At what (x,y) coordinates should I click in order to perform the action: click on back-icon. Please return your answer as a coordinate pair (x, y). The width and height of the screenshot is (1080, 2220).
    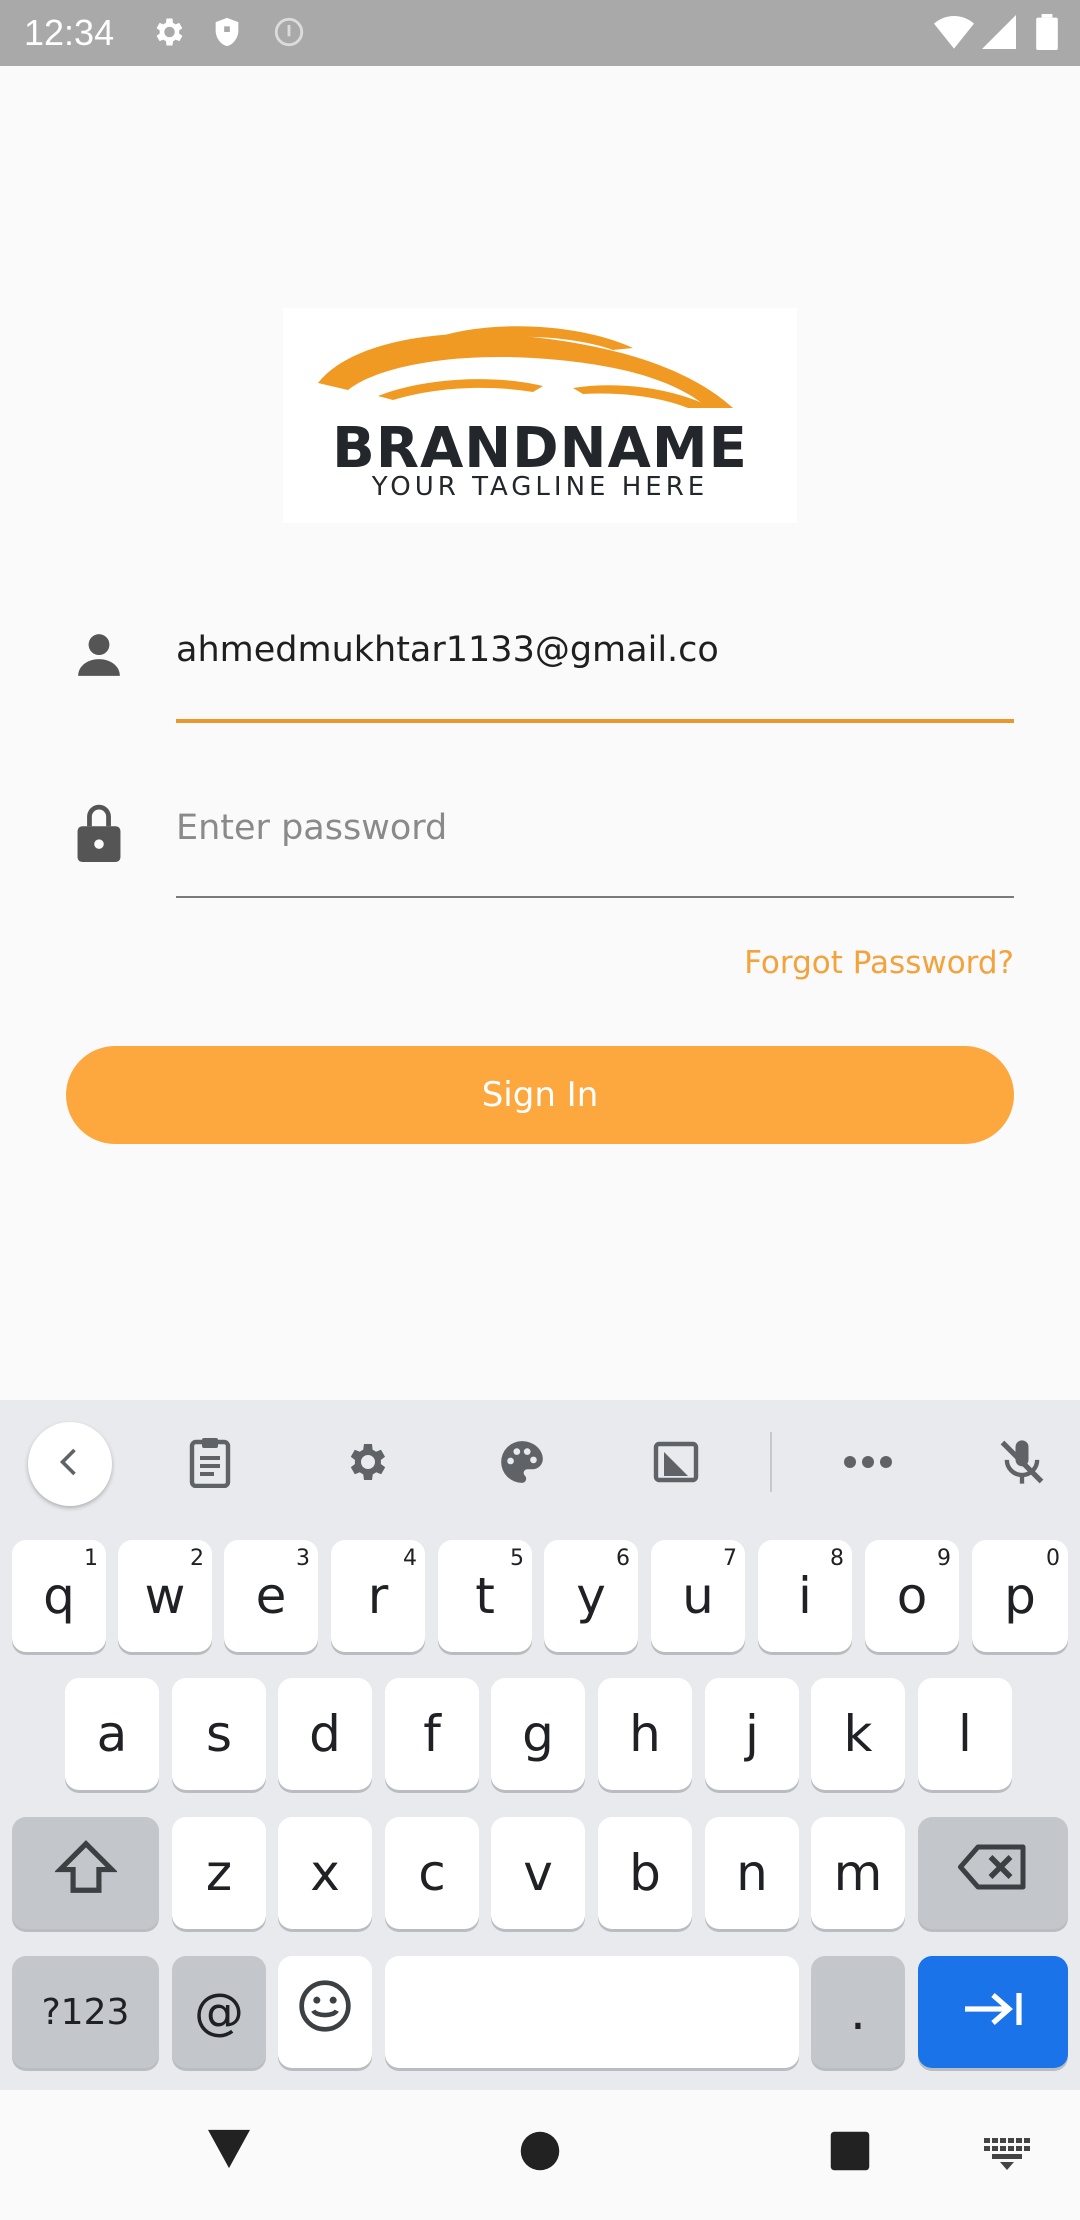
    Looking at the image, I should click on (229, 2151).